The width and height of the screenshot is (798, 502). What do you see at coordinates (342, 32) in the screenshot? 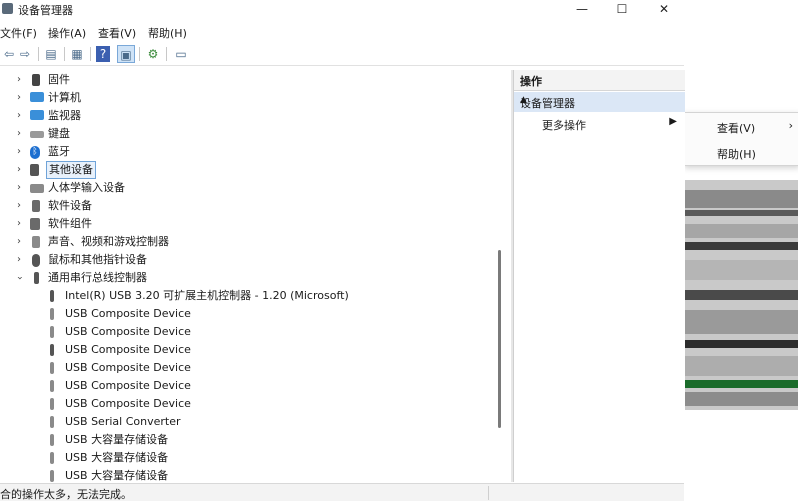
I see `menu-bar: 文件(F) 操作(A) 查看(V) 帮助(H)` at bounding box center [342, 32].